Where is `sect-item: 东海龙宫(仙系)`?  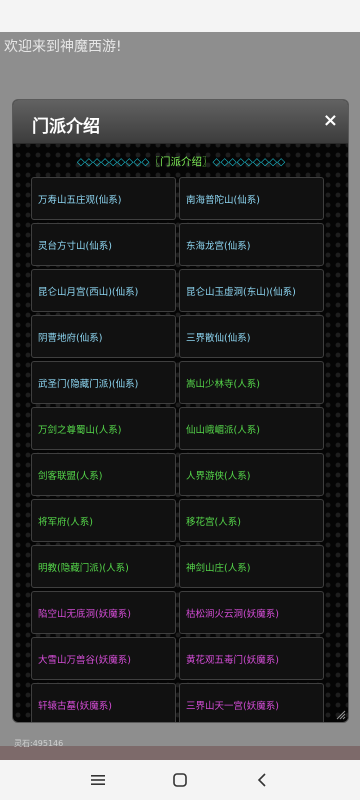 sect-item: 东海龙宫(仙系) is located at coordinates (251, 244).